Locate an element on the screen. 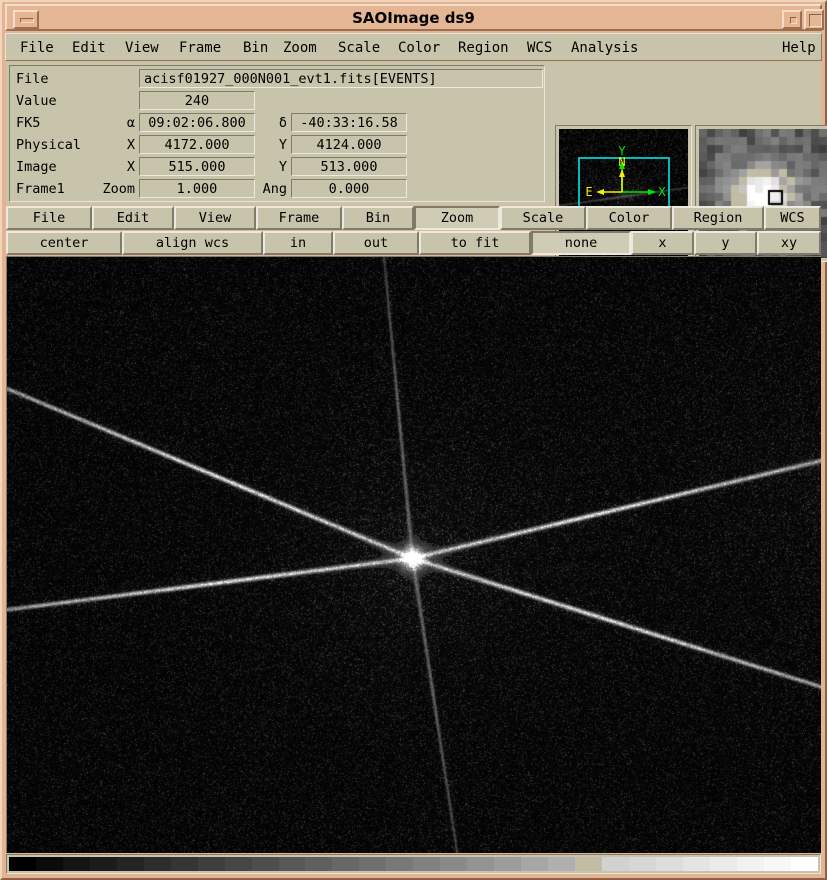  menu-file: File is located at coordinates (37, 48).